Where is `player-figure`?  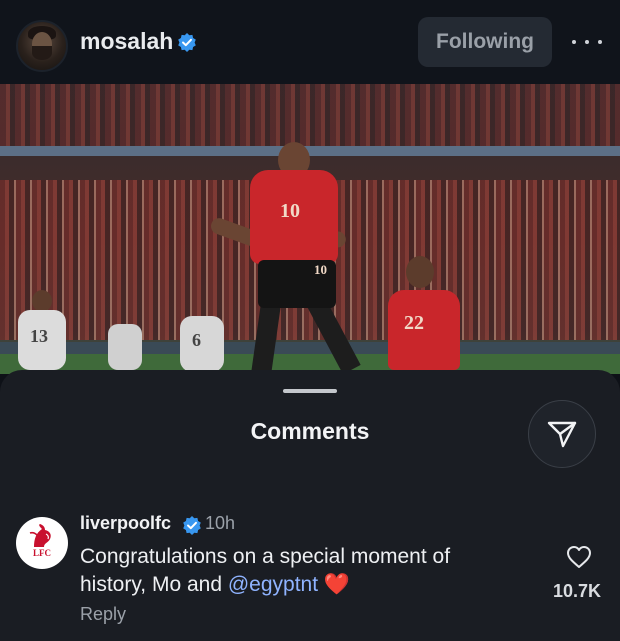
player-figure is located at coordinates (125, 347).